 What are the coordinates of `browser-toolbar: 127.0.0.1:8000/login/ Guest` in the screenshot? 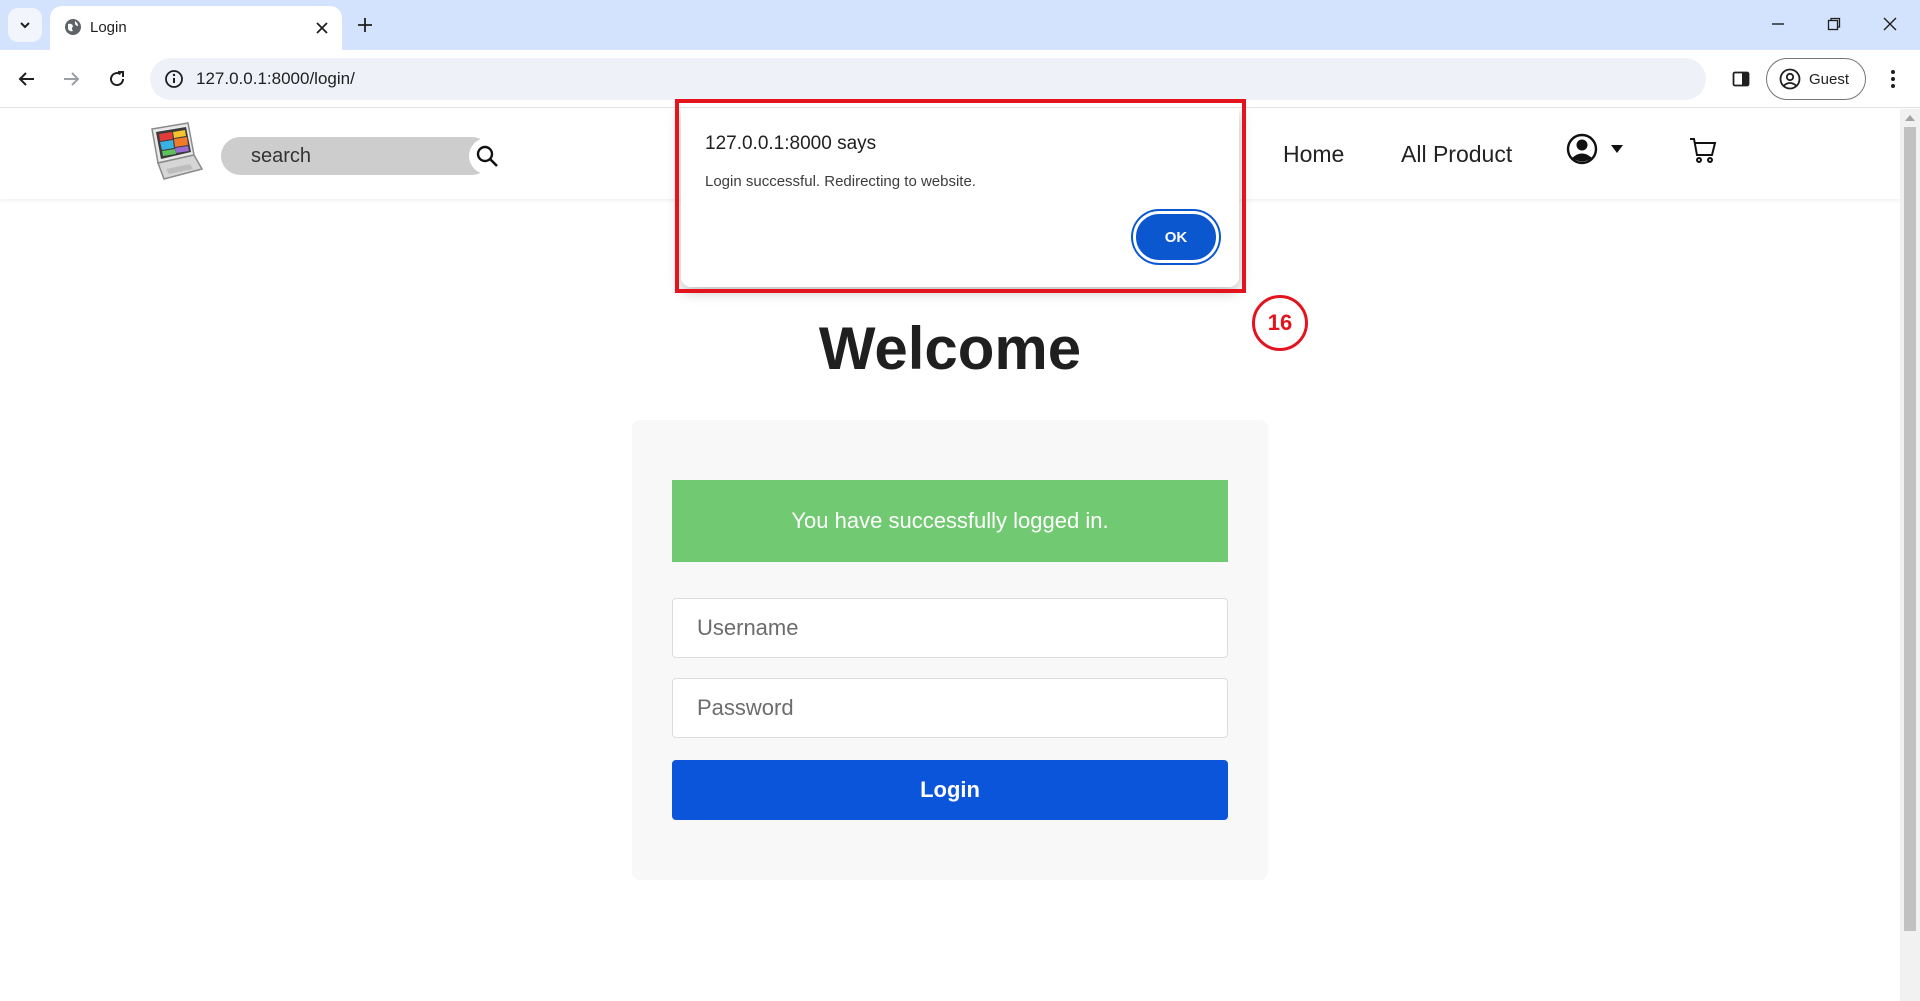 It's located at (960, 79).